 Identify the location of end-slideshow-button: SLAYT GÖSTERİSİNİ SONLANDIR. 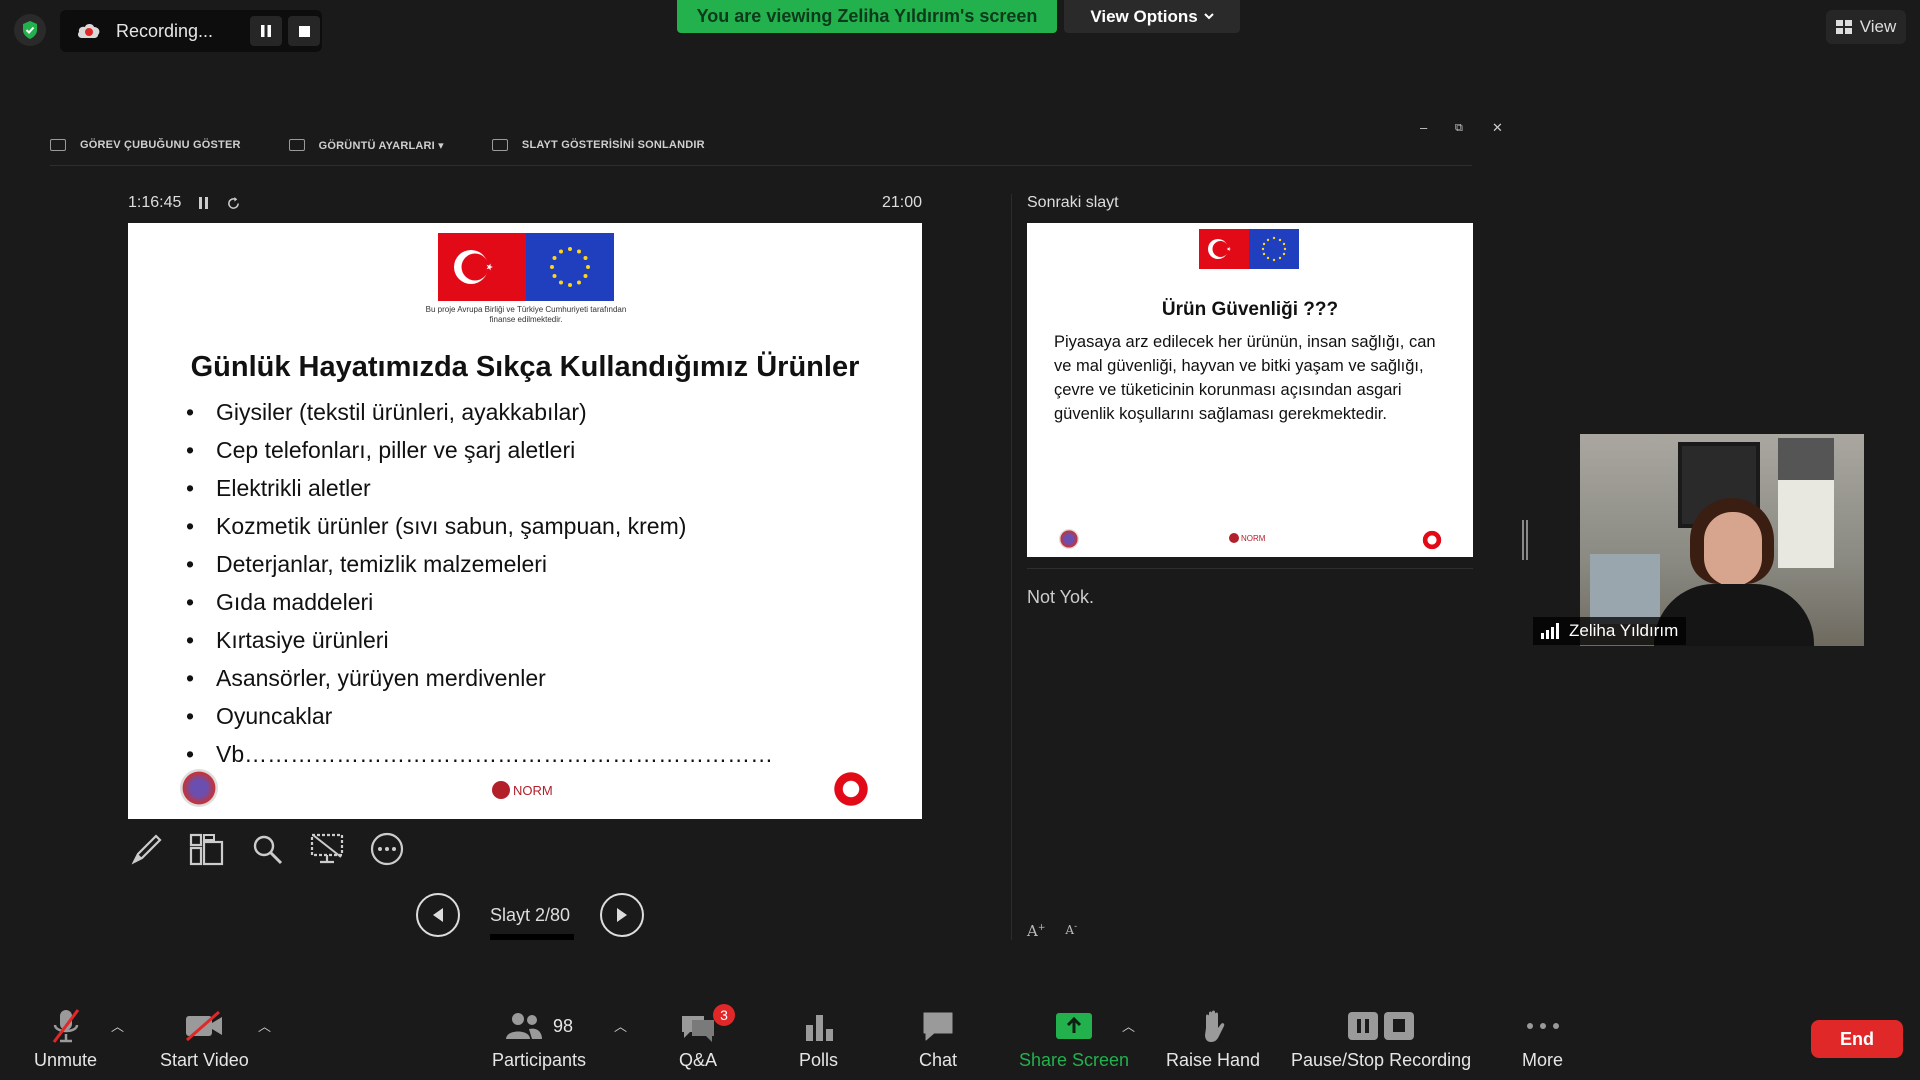
(598, 145).